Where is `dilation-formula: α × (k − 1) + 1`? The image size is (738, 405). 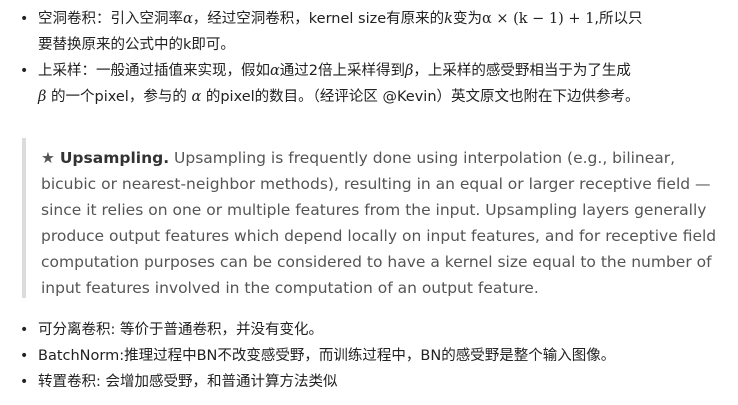
dilation-formula: α × (k − 1) + 1 is located at coordinates (538, 19).